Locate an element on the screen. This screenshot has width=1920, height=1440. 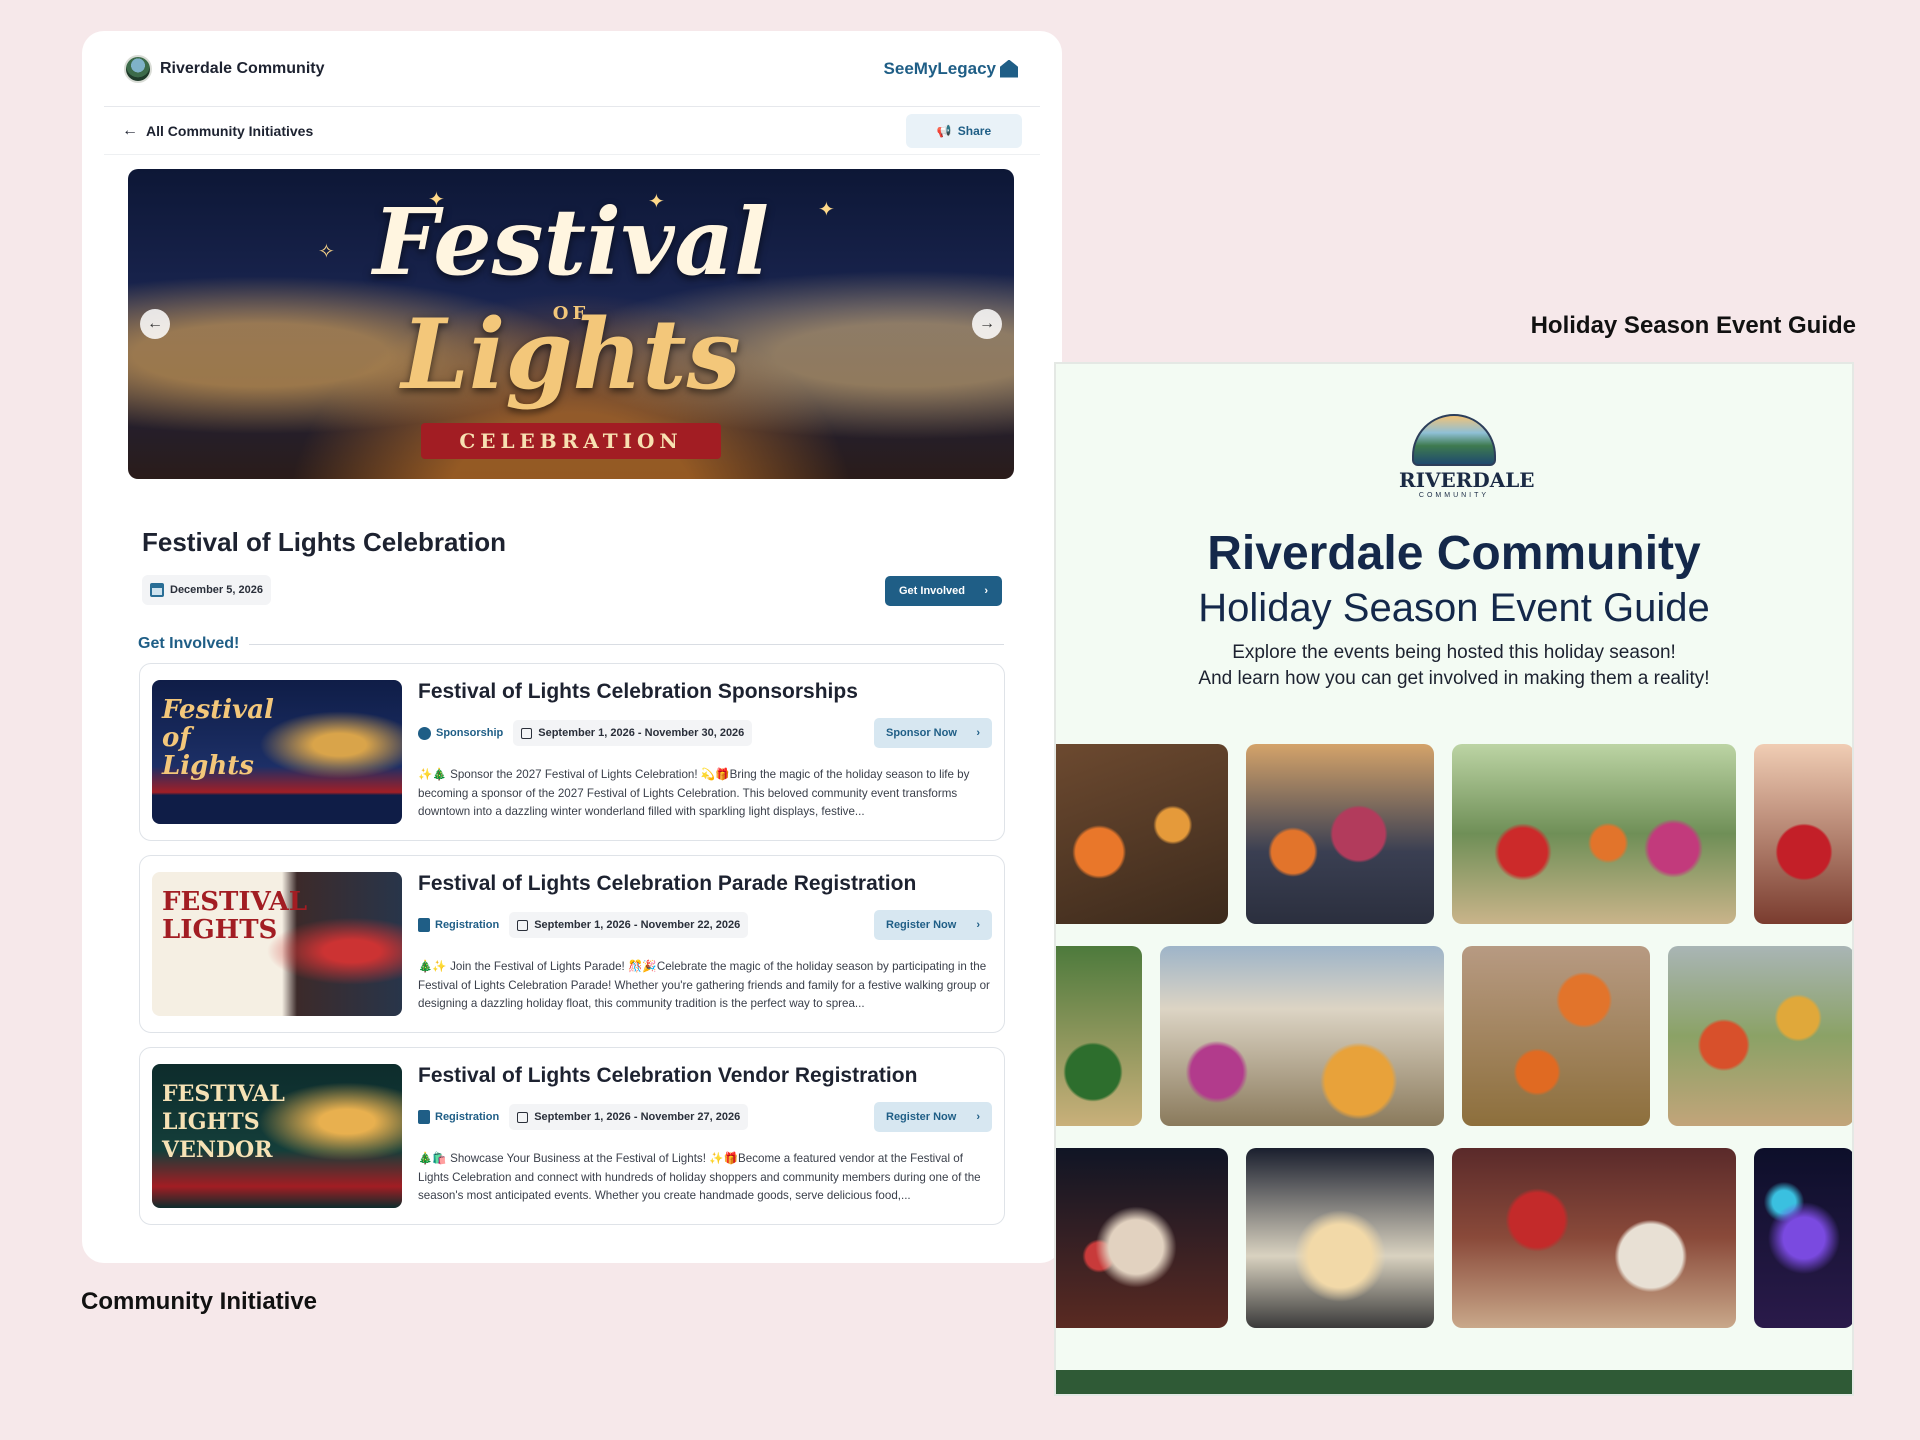
event-date: December 5, 2026 is located at coordinates (216, 590).